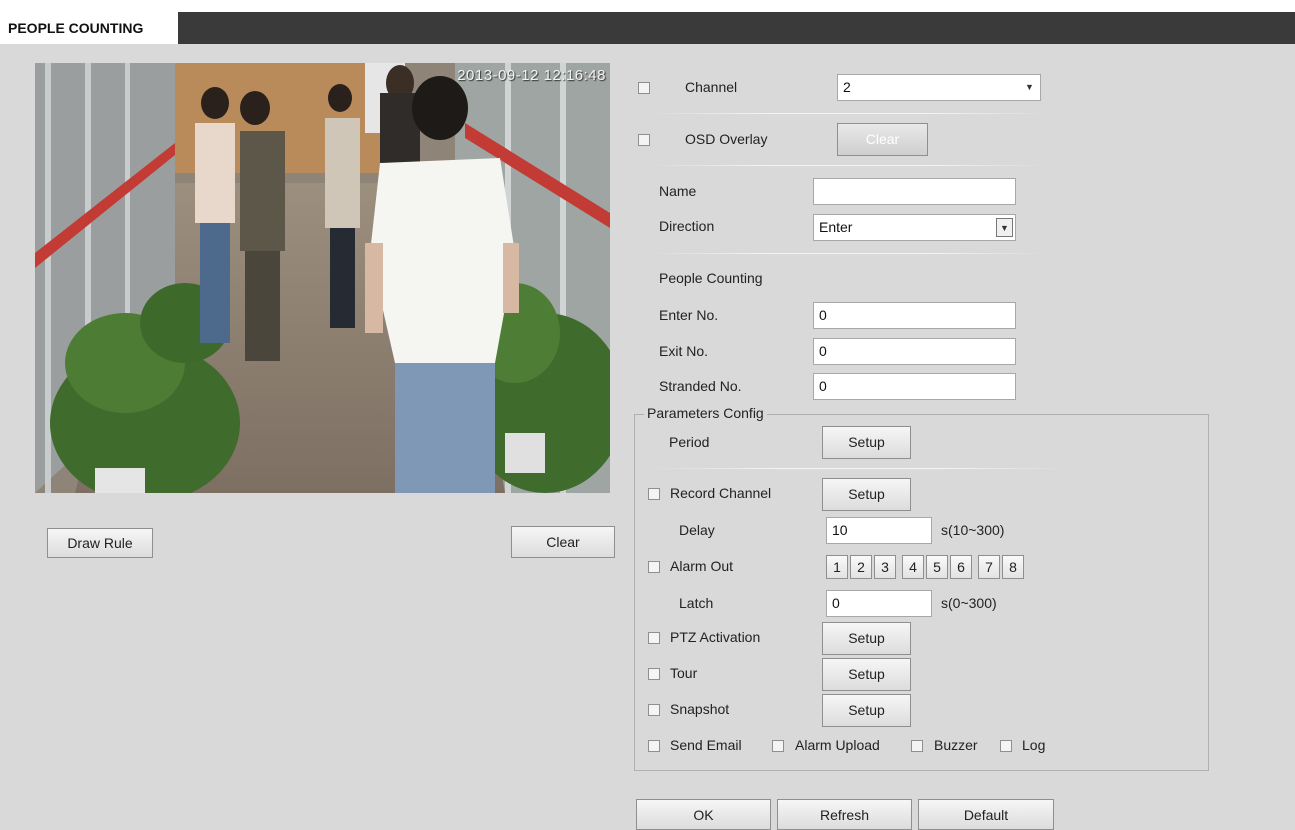 This screenshot has width=1295, height=830. Describe the element at coordinates (696, 603) in the screenshot. I see `latch-label: Latch` at that location.